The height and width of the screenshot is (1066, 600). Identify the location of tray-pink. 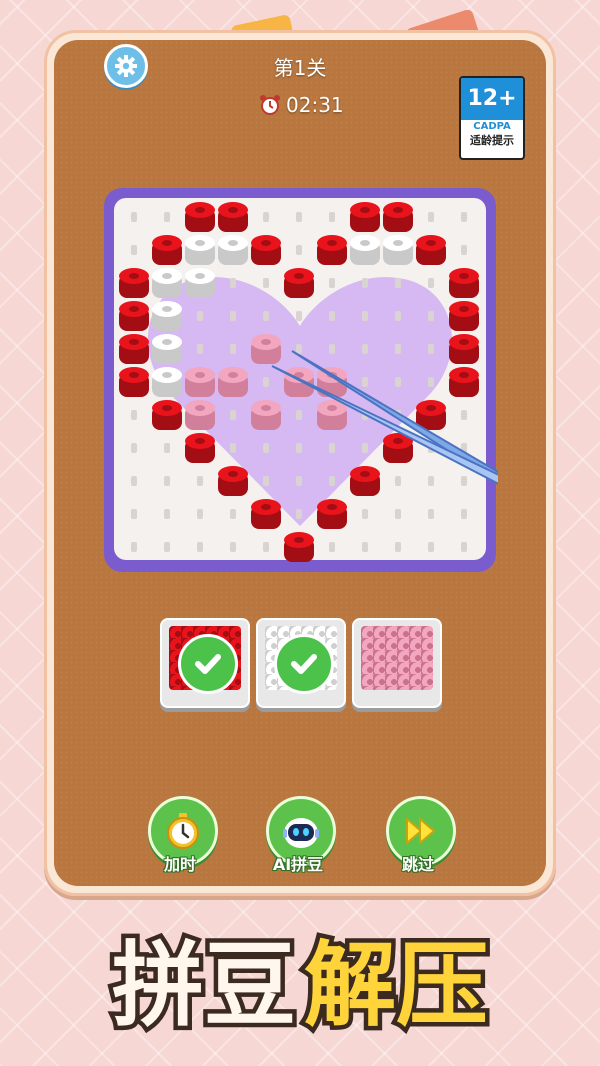
(397, 663).